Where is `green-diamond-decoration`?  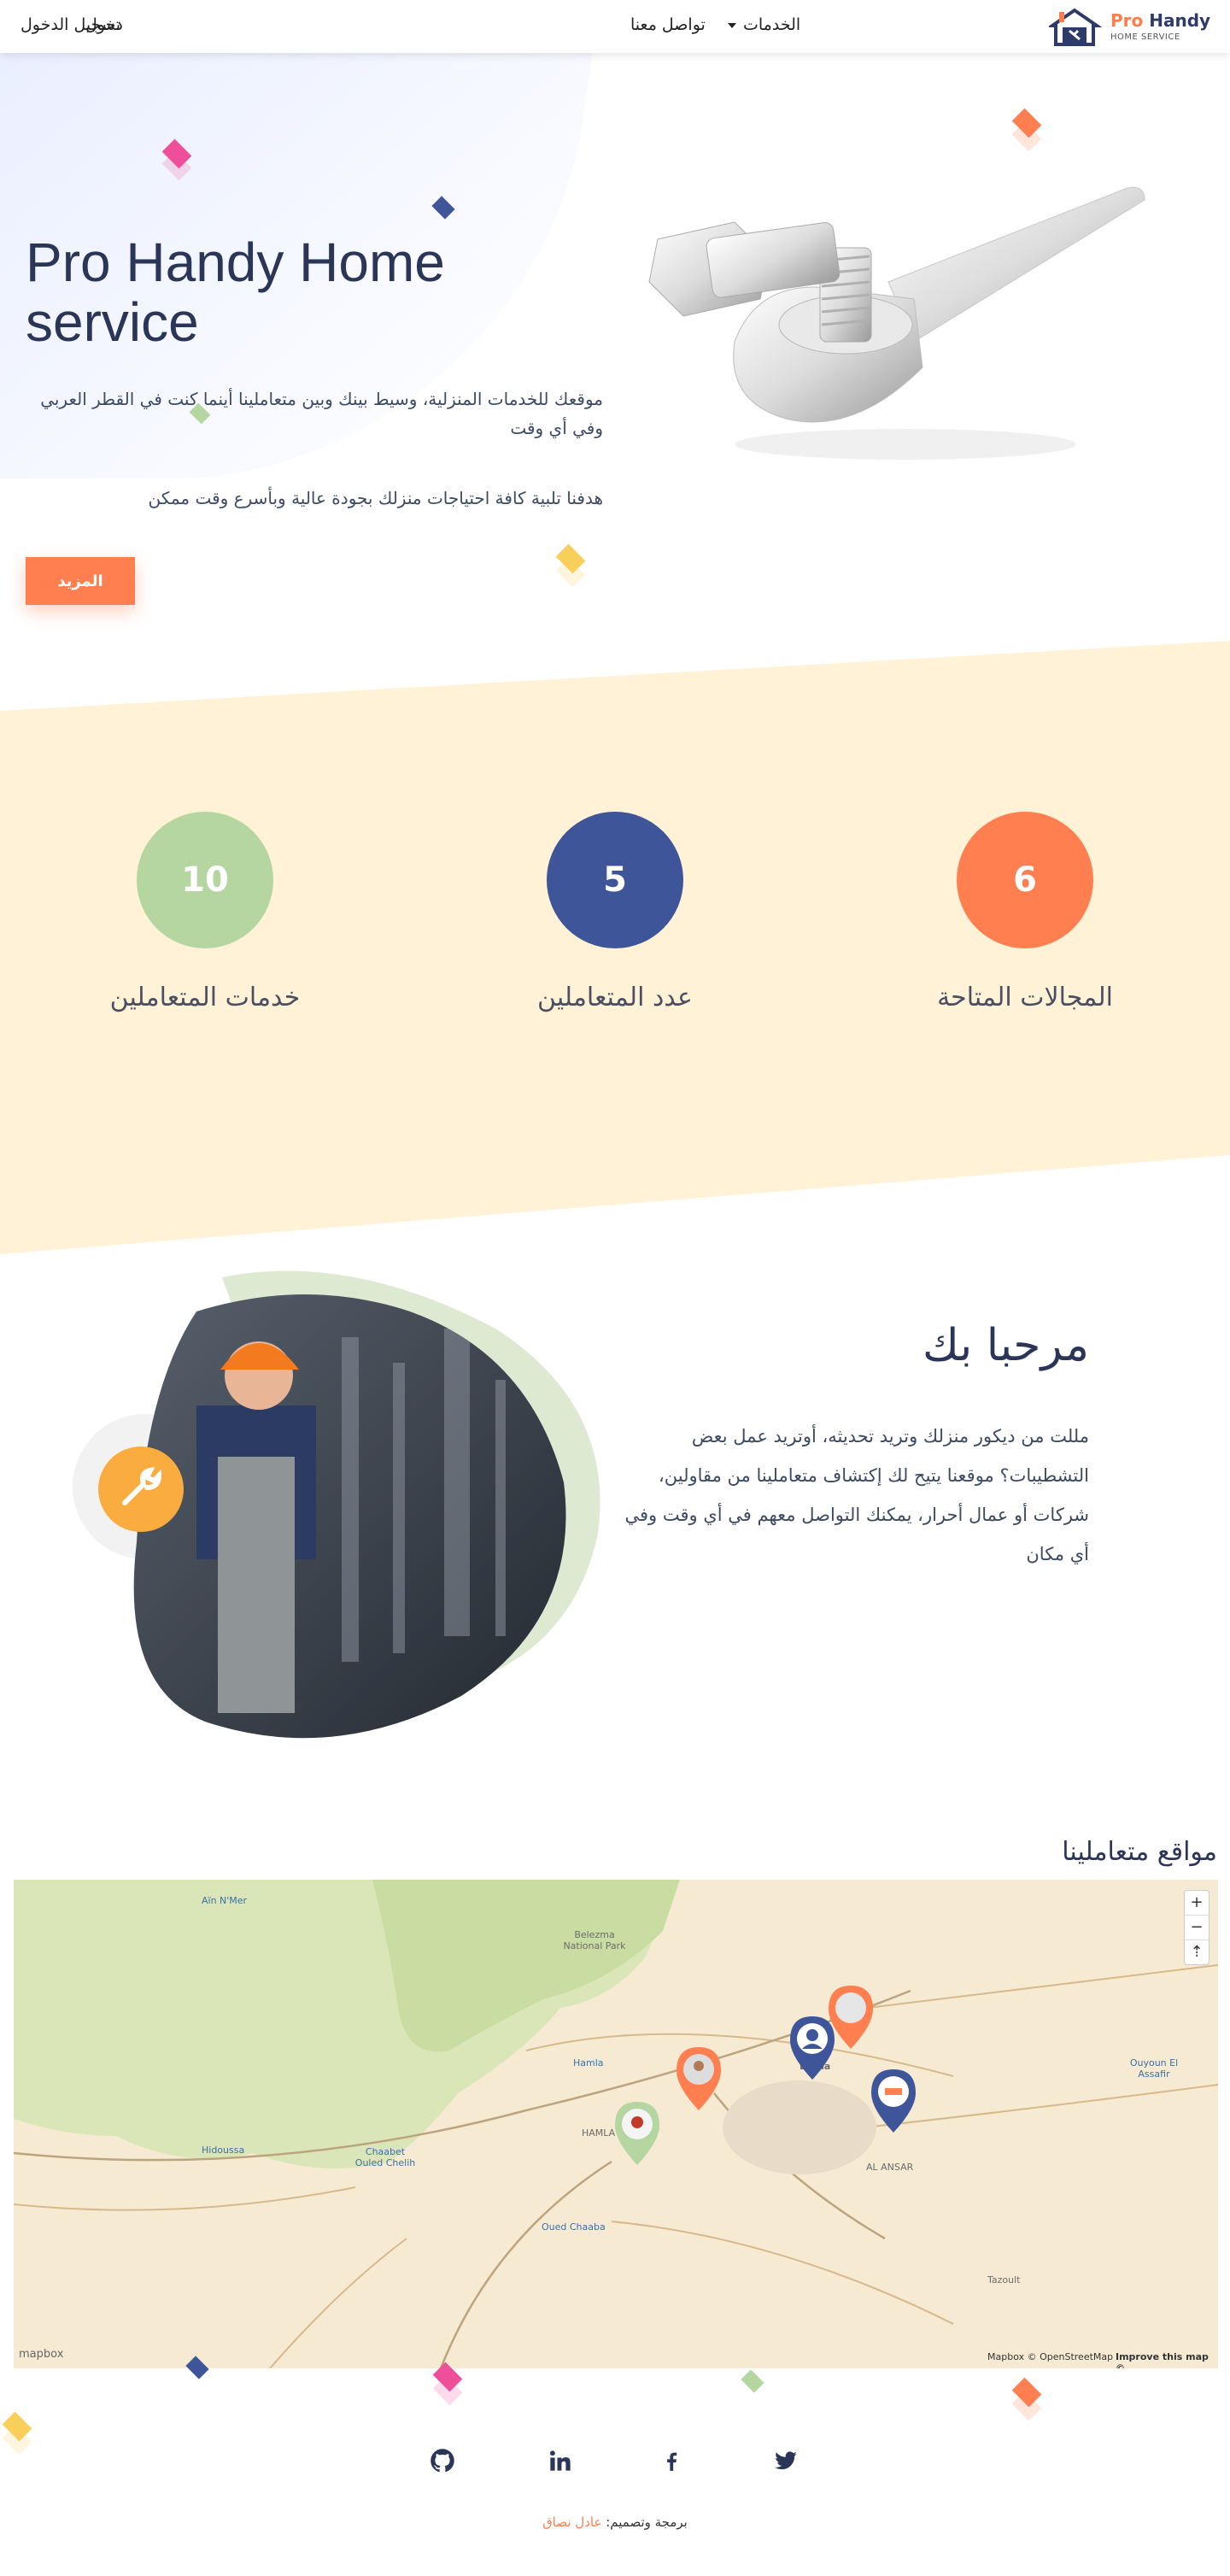
green-diamond-decoration is located at coordinates (752, 2381).